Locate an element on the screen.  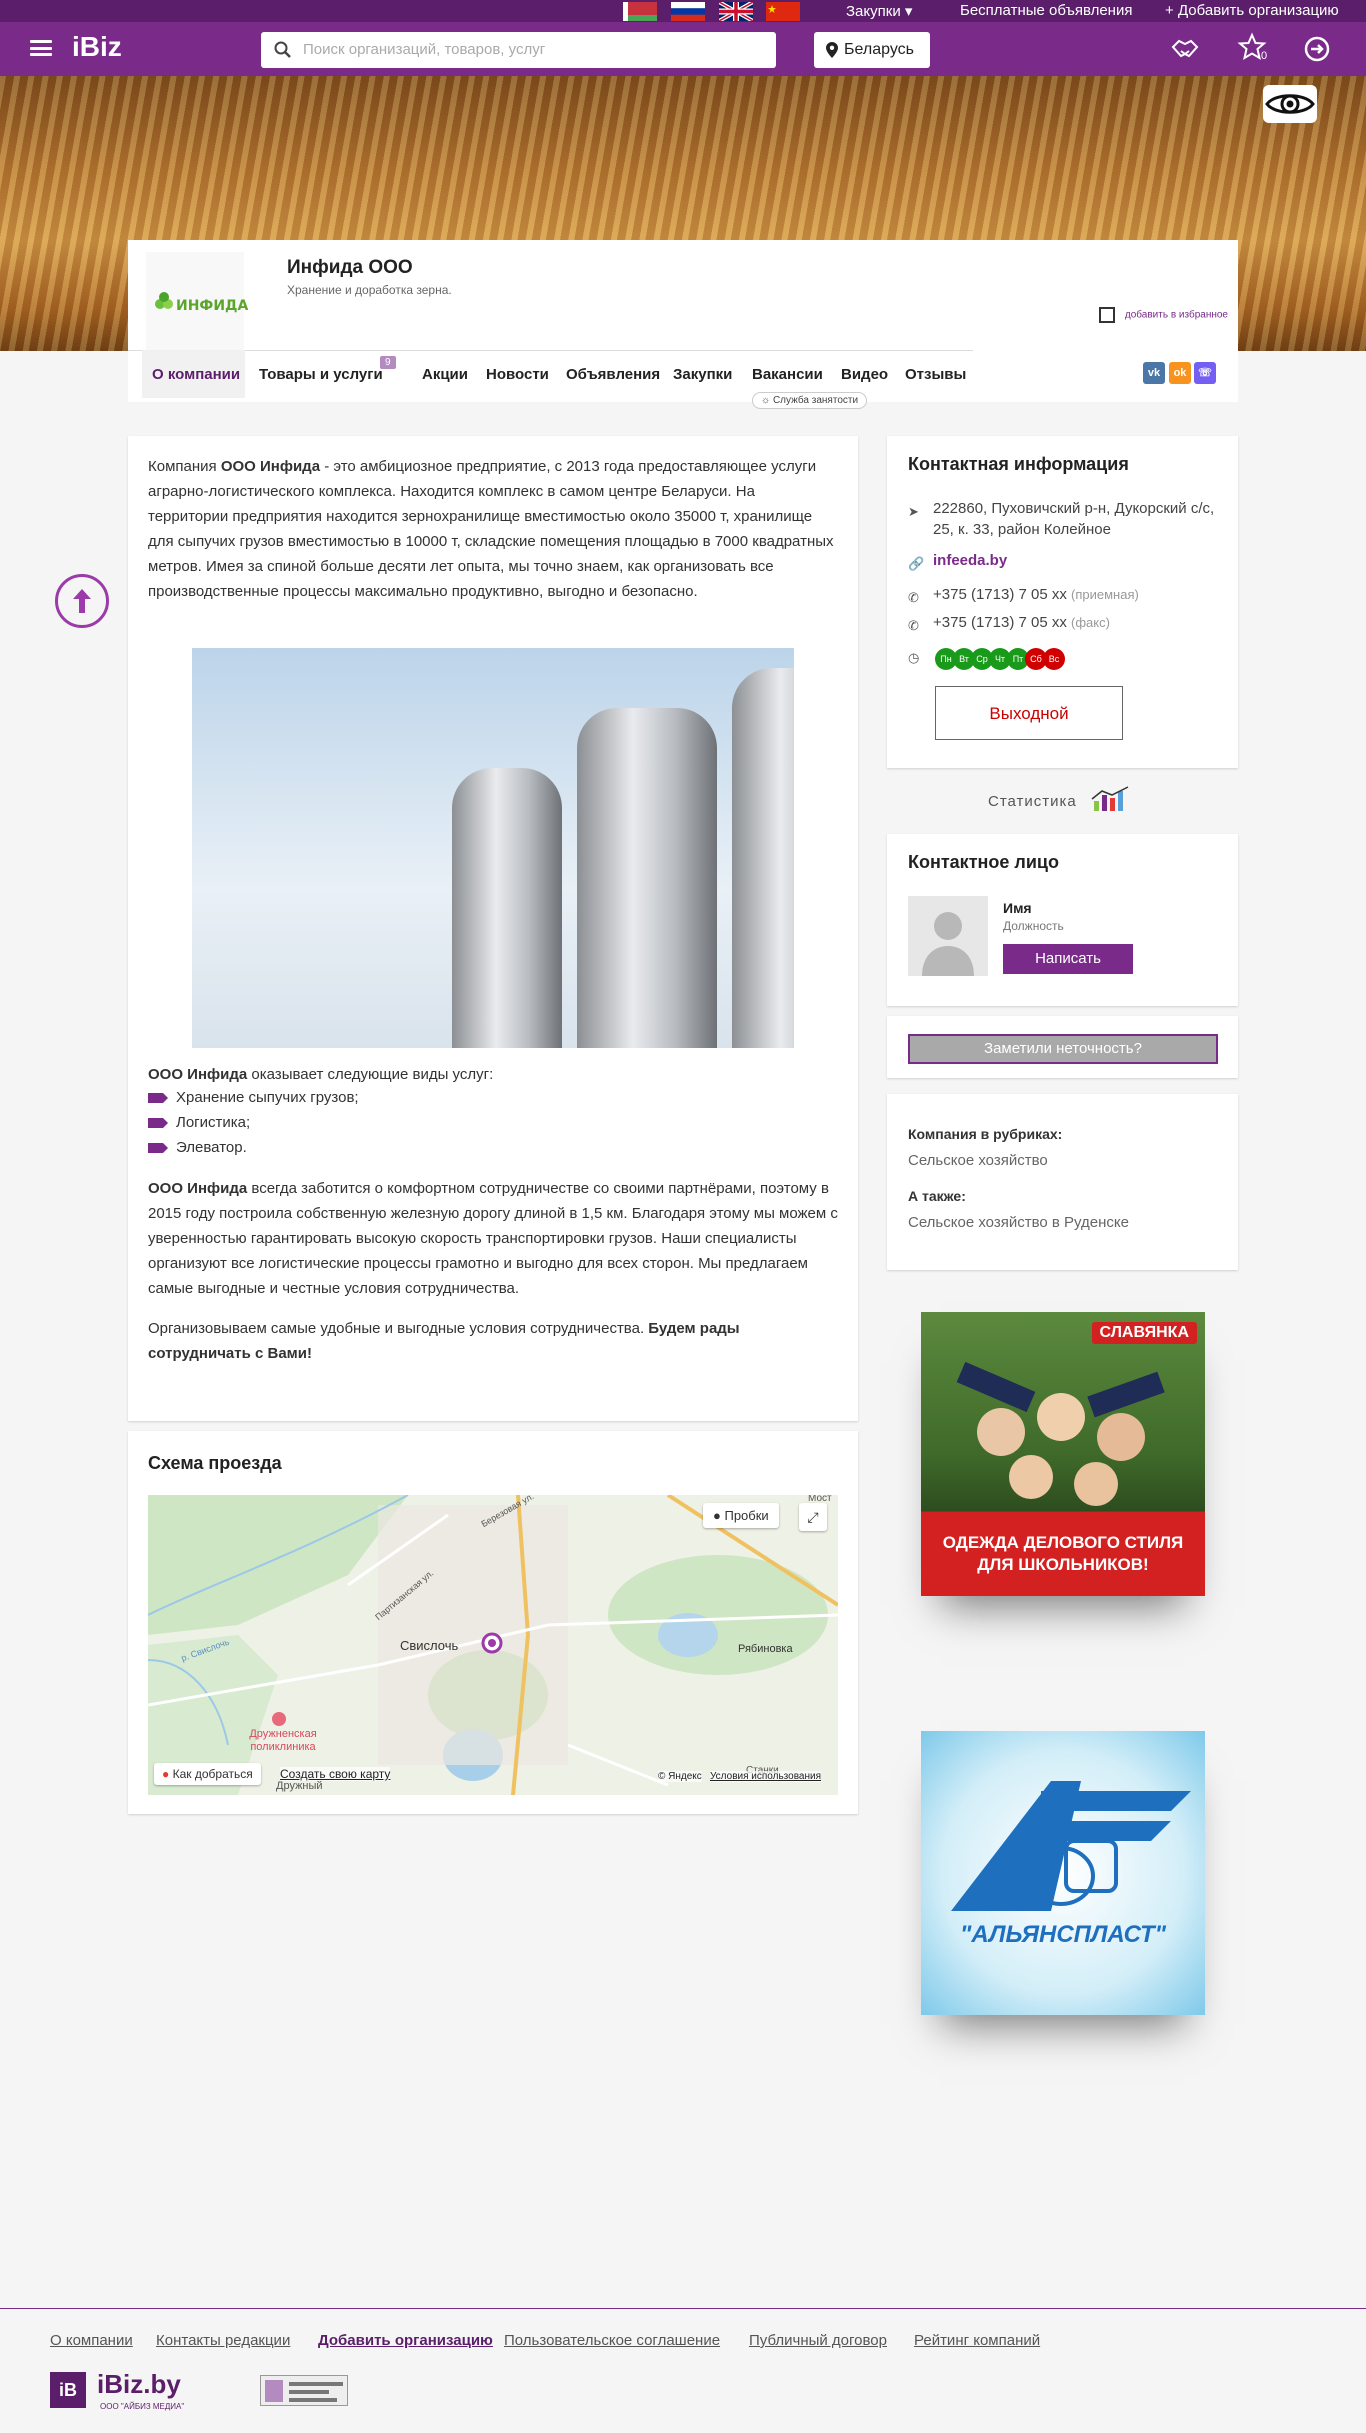
counter-badge is located at coordinates (304, 2390).